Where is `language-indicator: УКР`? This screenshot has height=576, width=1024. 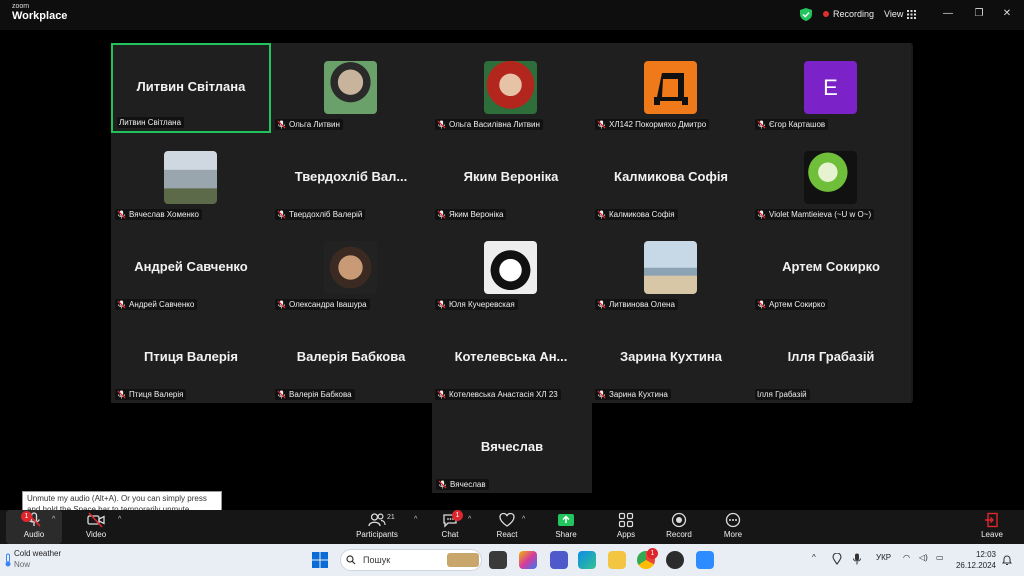 language-indicator: УКР is located at coordinates (883, 557).